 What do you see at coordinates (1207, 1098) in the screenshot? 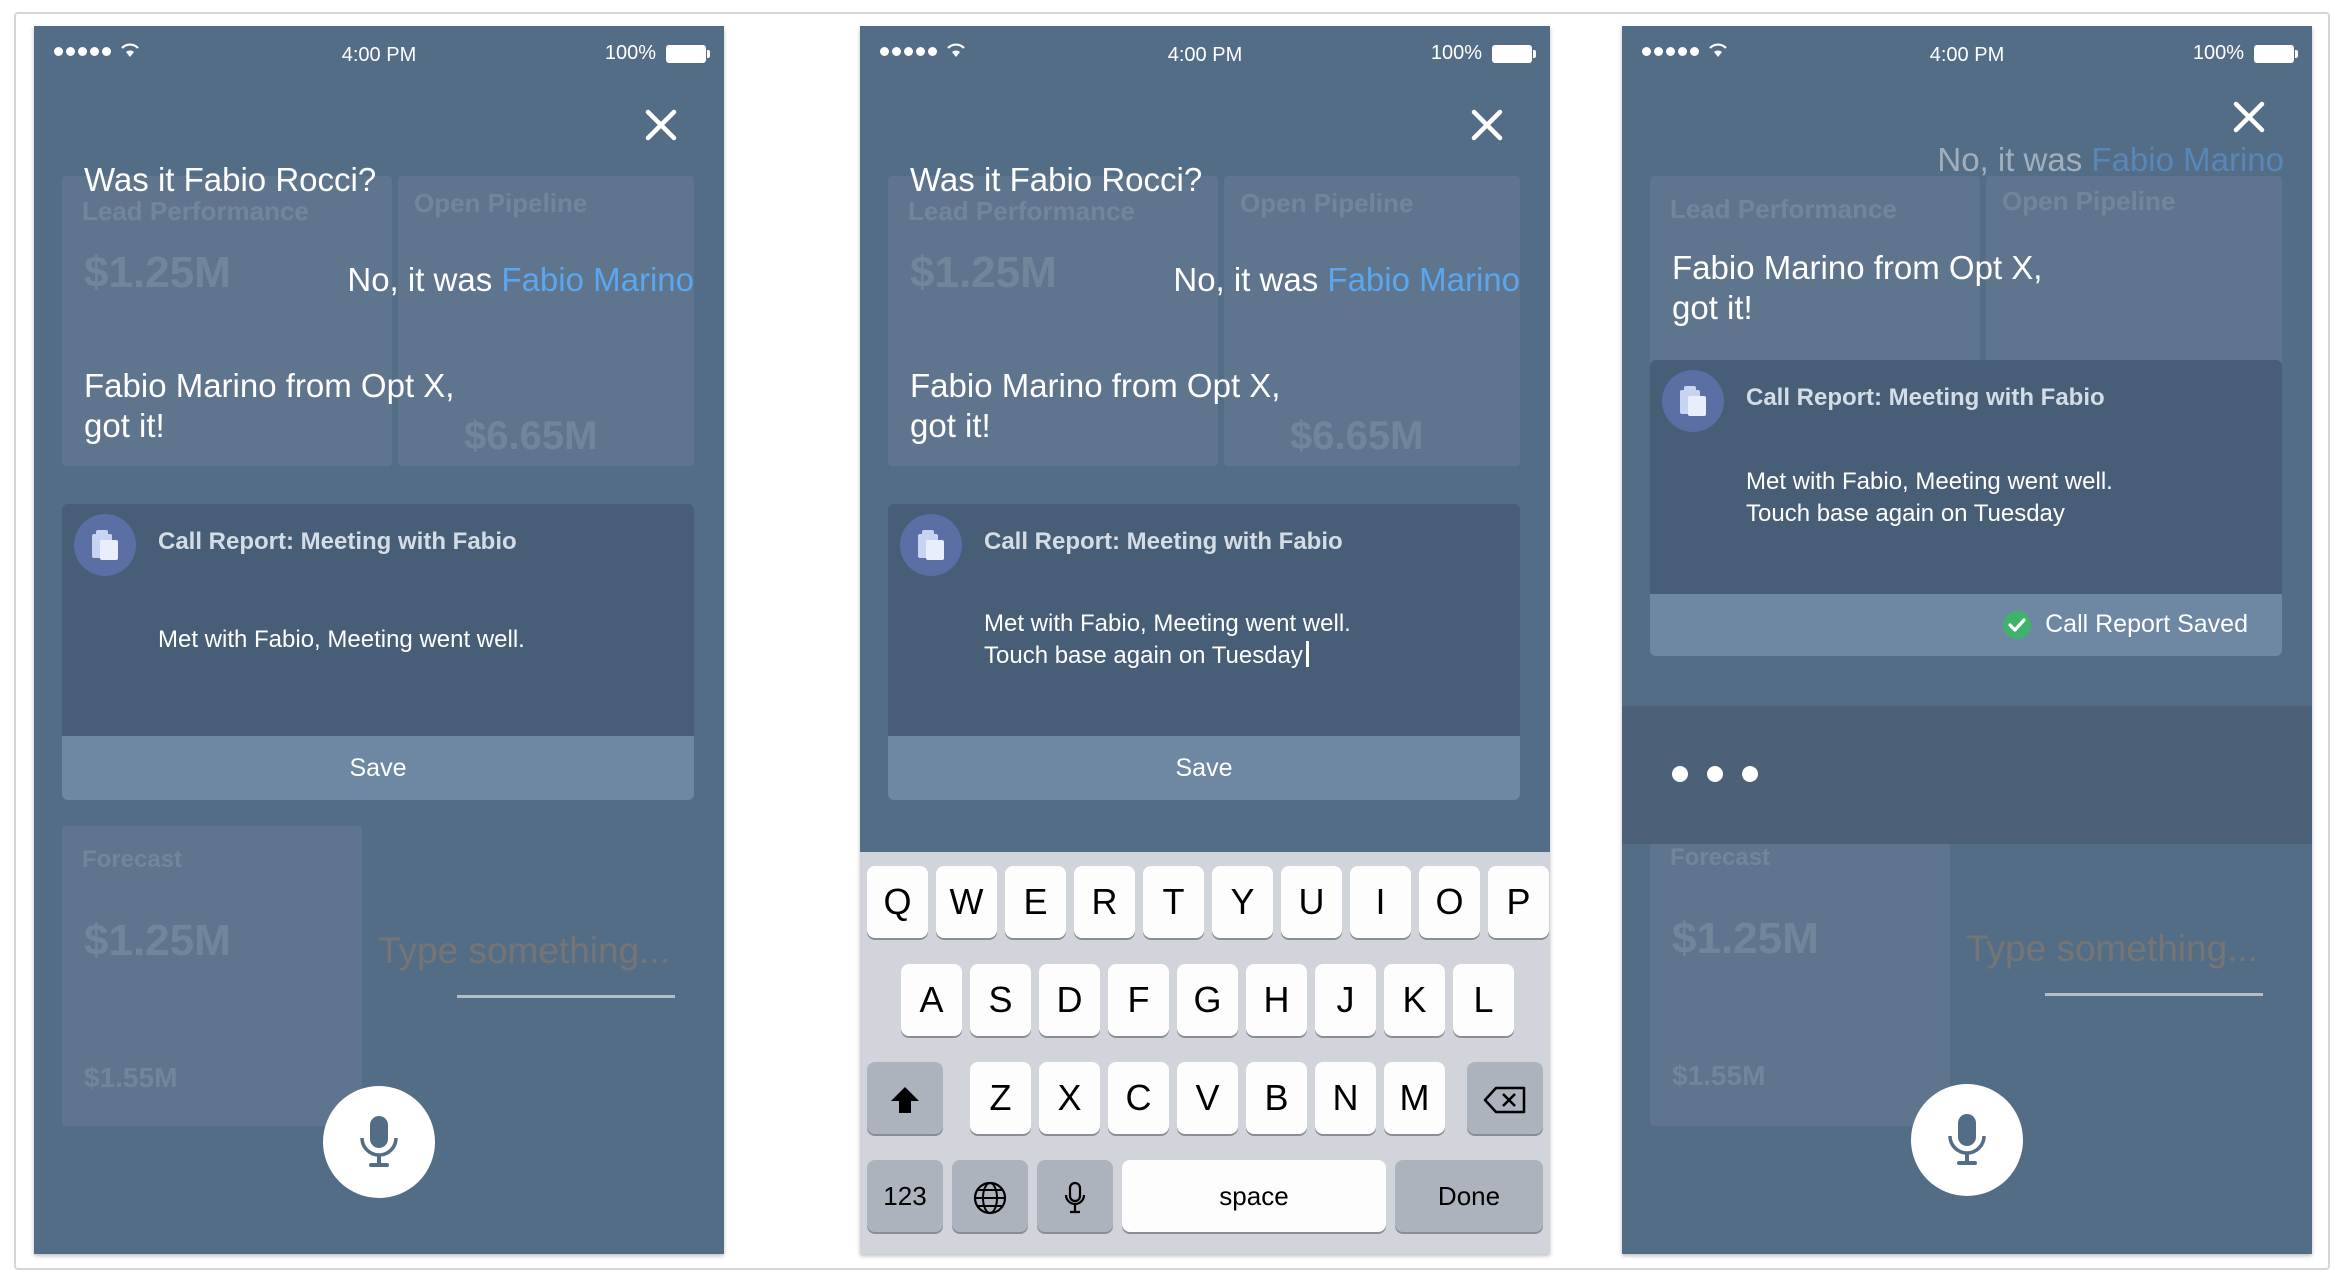
I see `key-v: V` at bounding box center [1207, 1098].